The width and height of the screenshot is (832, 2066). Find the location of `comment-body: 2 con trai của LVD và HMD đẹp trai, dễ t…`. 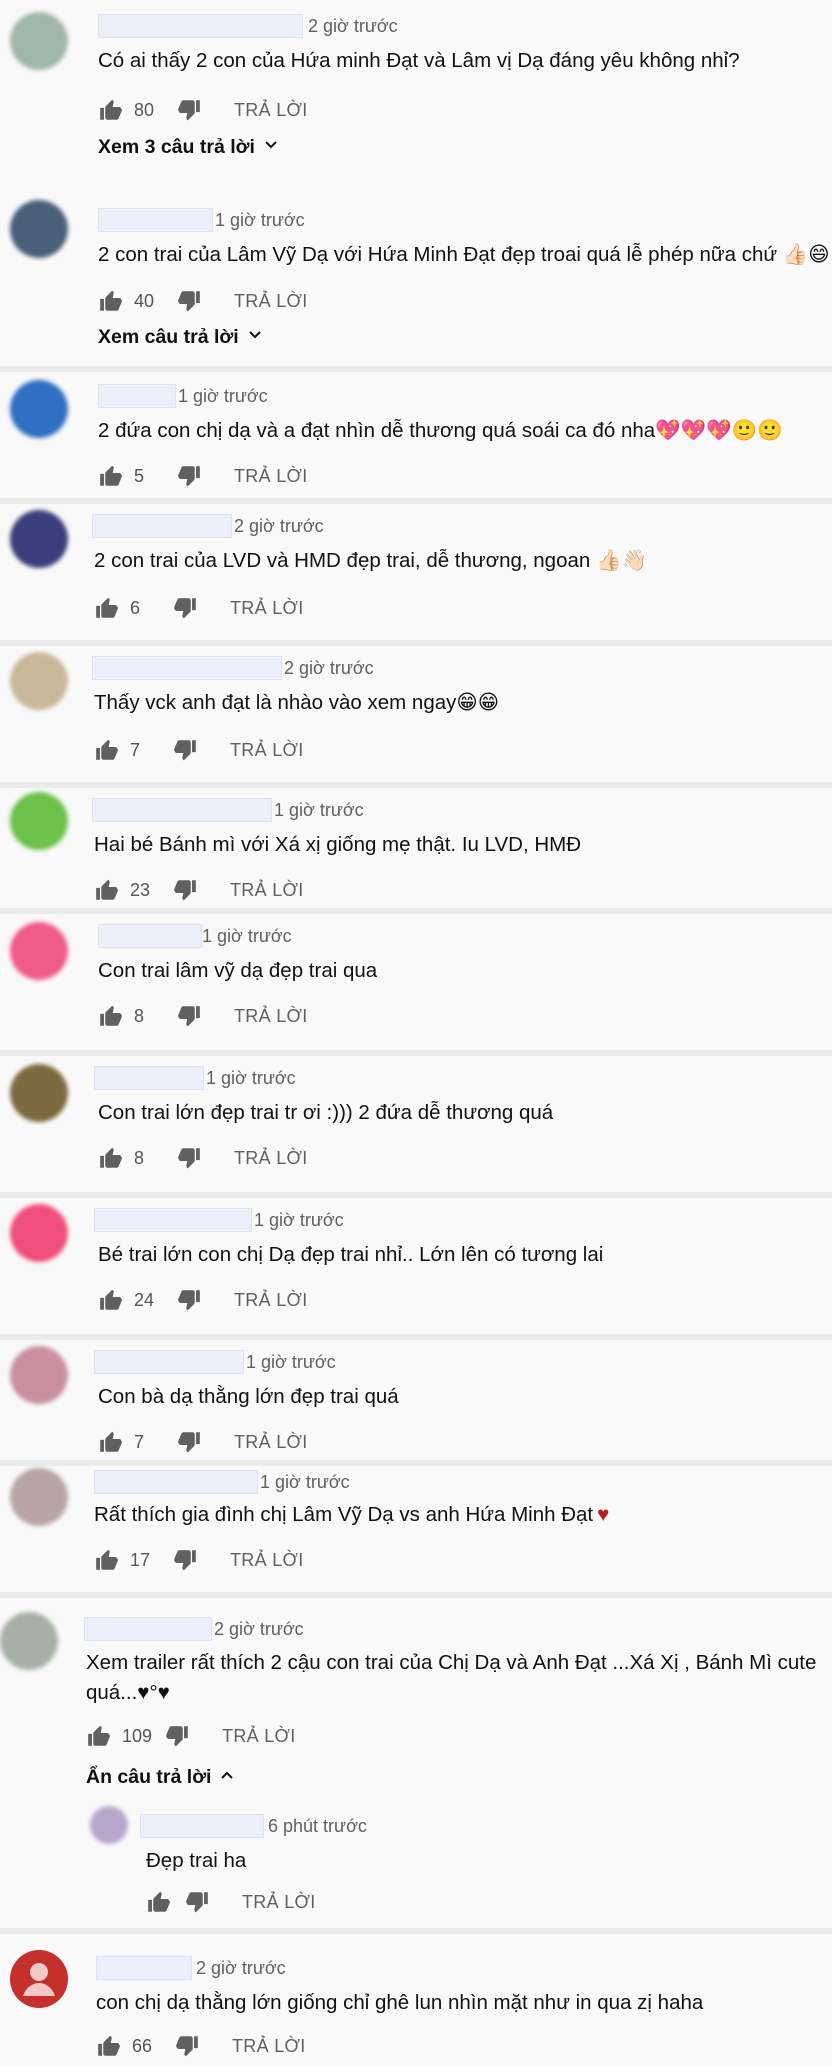

comment-body: 2 con trai của LVD và HMD đẹp trai, dễ t… is located at coordinates (371, 560).